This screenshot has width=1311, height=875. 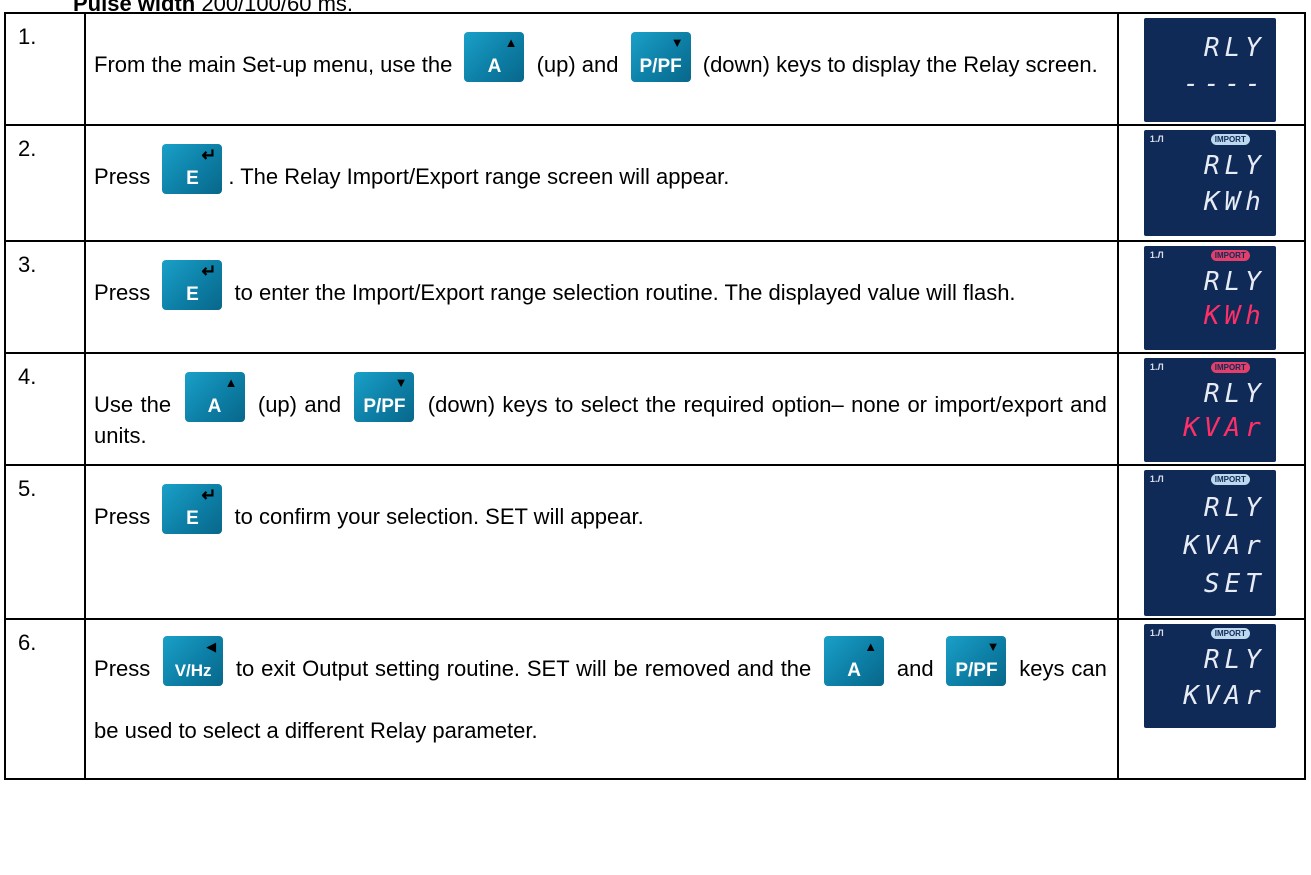 I want to click on step-number: 2., so click(x=45, y=183).